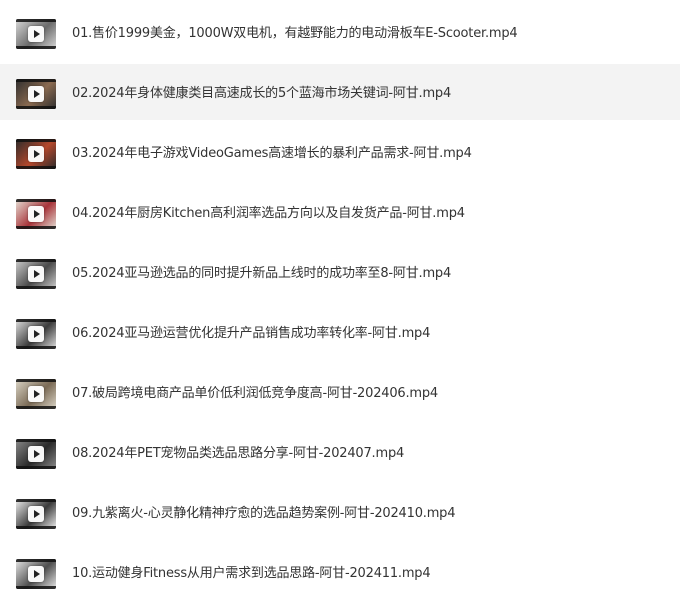  Describe the element at coordinates (263, 514) in the screenshot. I see `file-name: 09.九紫离火-心灵静化精神疗愈的选品趋势案例-阿甘-202410.mp4` at that location.